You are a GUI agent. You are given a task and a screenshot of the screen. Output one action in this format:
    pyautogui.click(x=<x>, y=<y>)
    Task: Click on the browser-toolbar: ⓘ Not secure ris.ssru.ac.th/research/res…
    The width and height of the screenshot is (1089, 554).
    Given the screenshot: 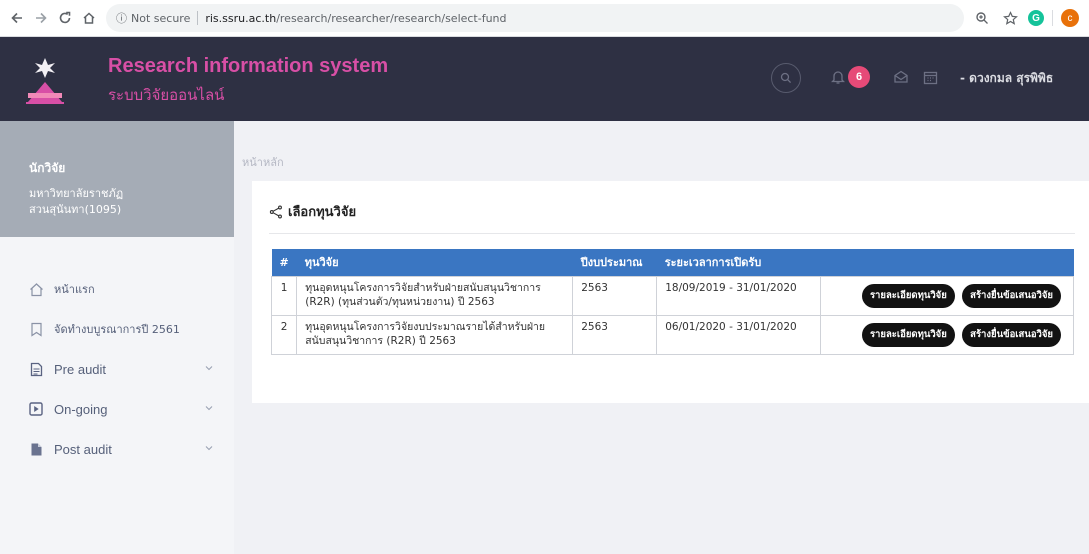 What is the action you would take?
    pyautogui.click(x=544, y=18)
    